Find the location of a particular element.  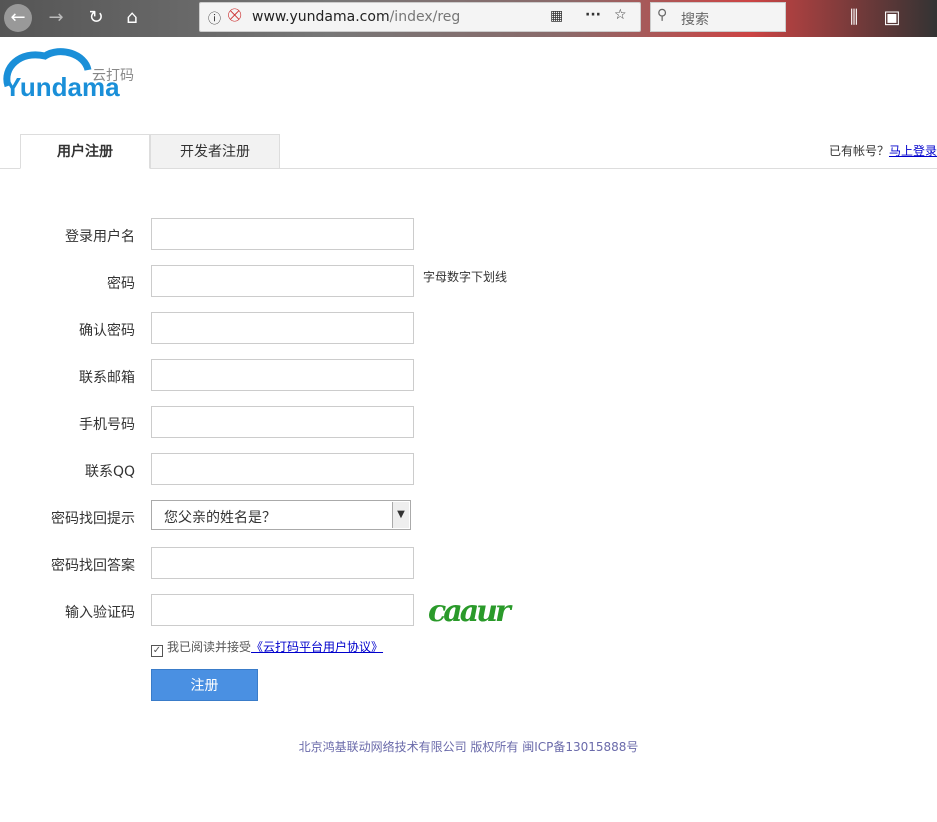

search-placeholder: 搜索 is located at coordinates (695, 20).